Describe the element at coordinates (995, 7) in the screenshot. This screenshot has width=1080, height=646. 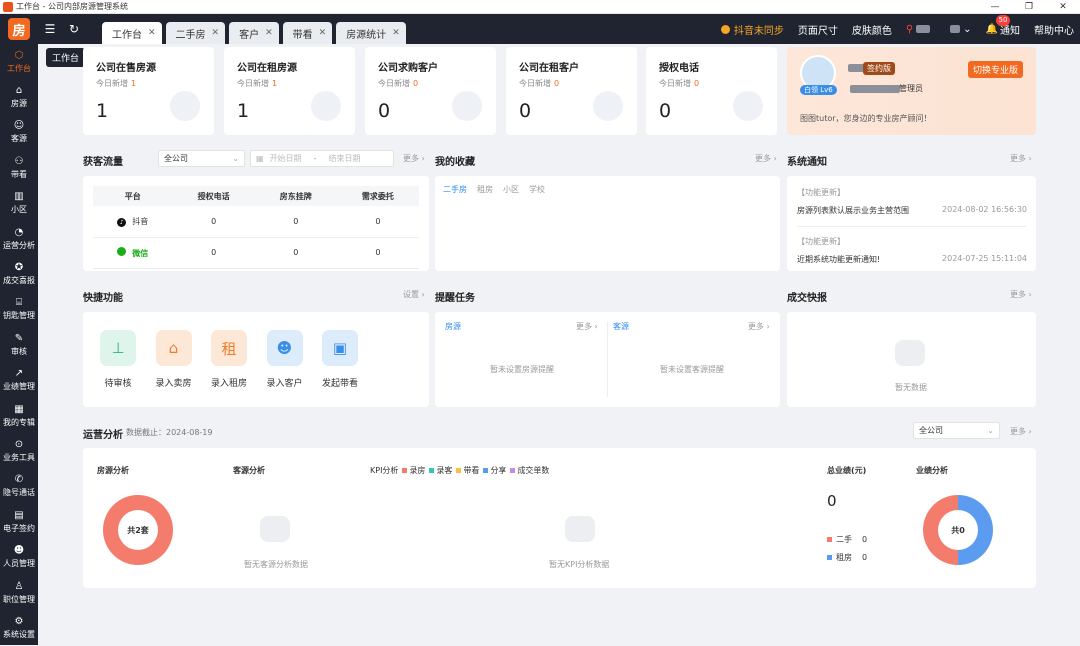
I see `minimize-button: —` at that location.